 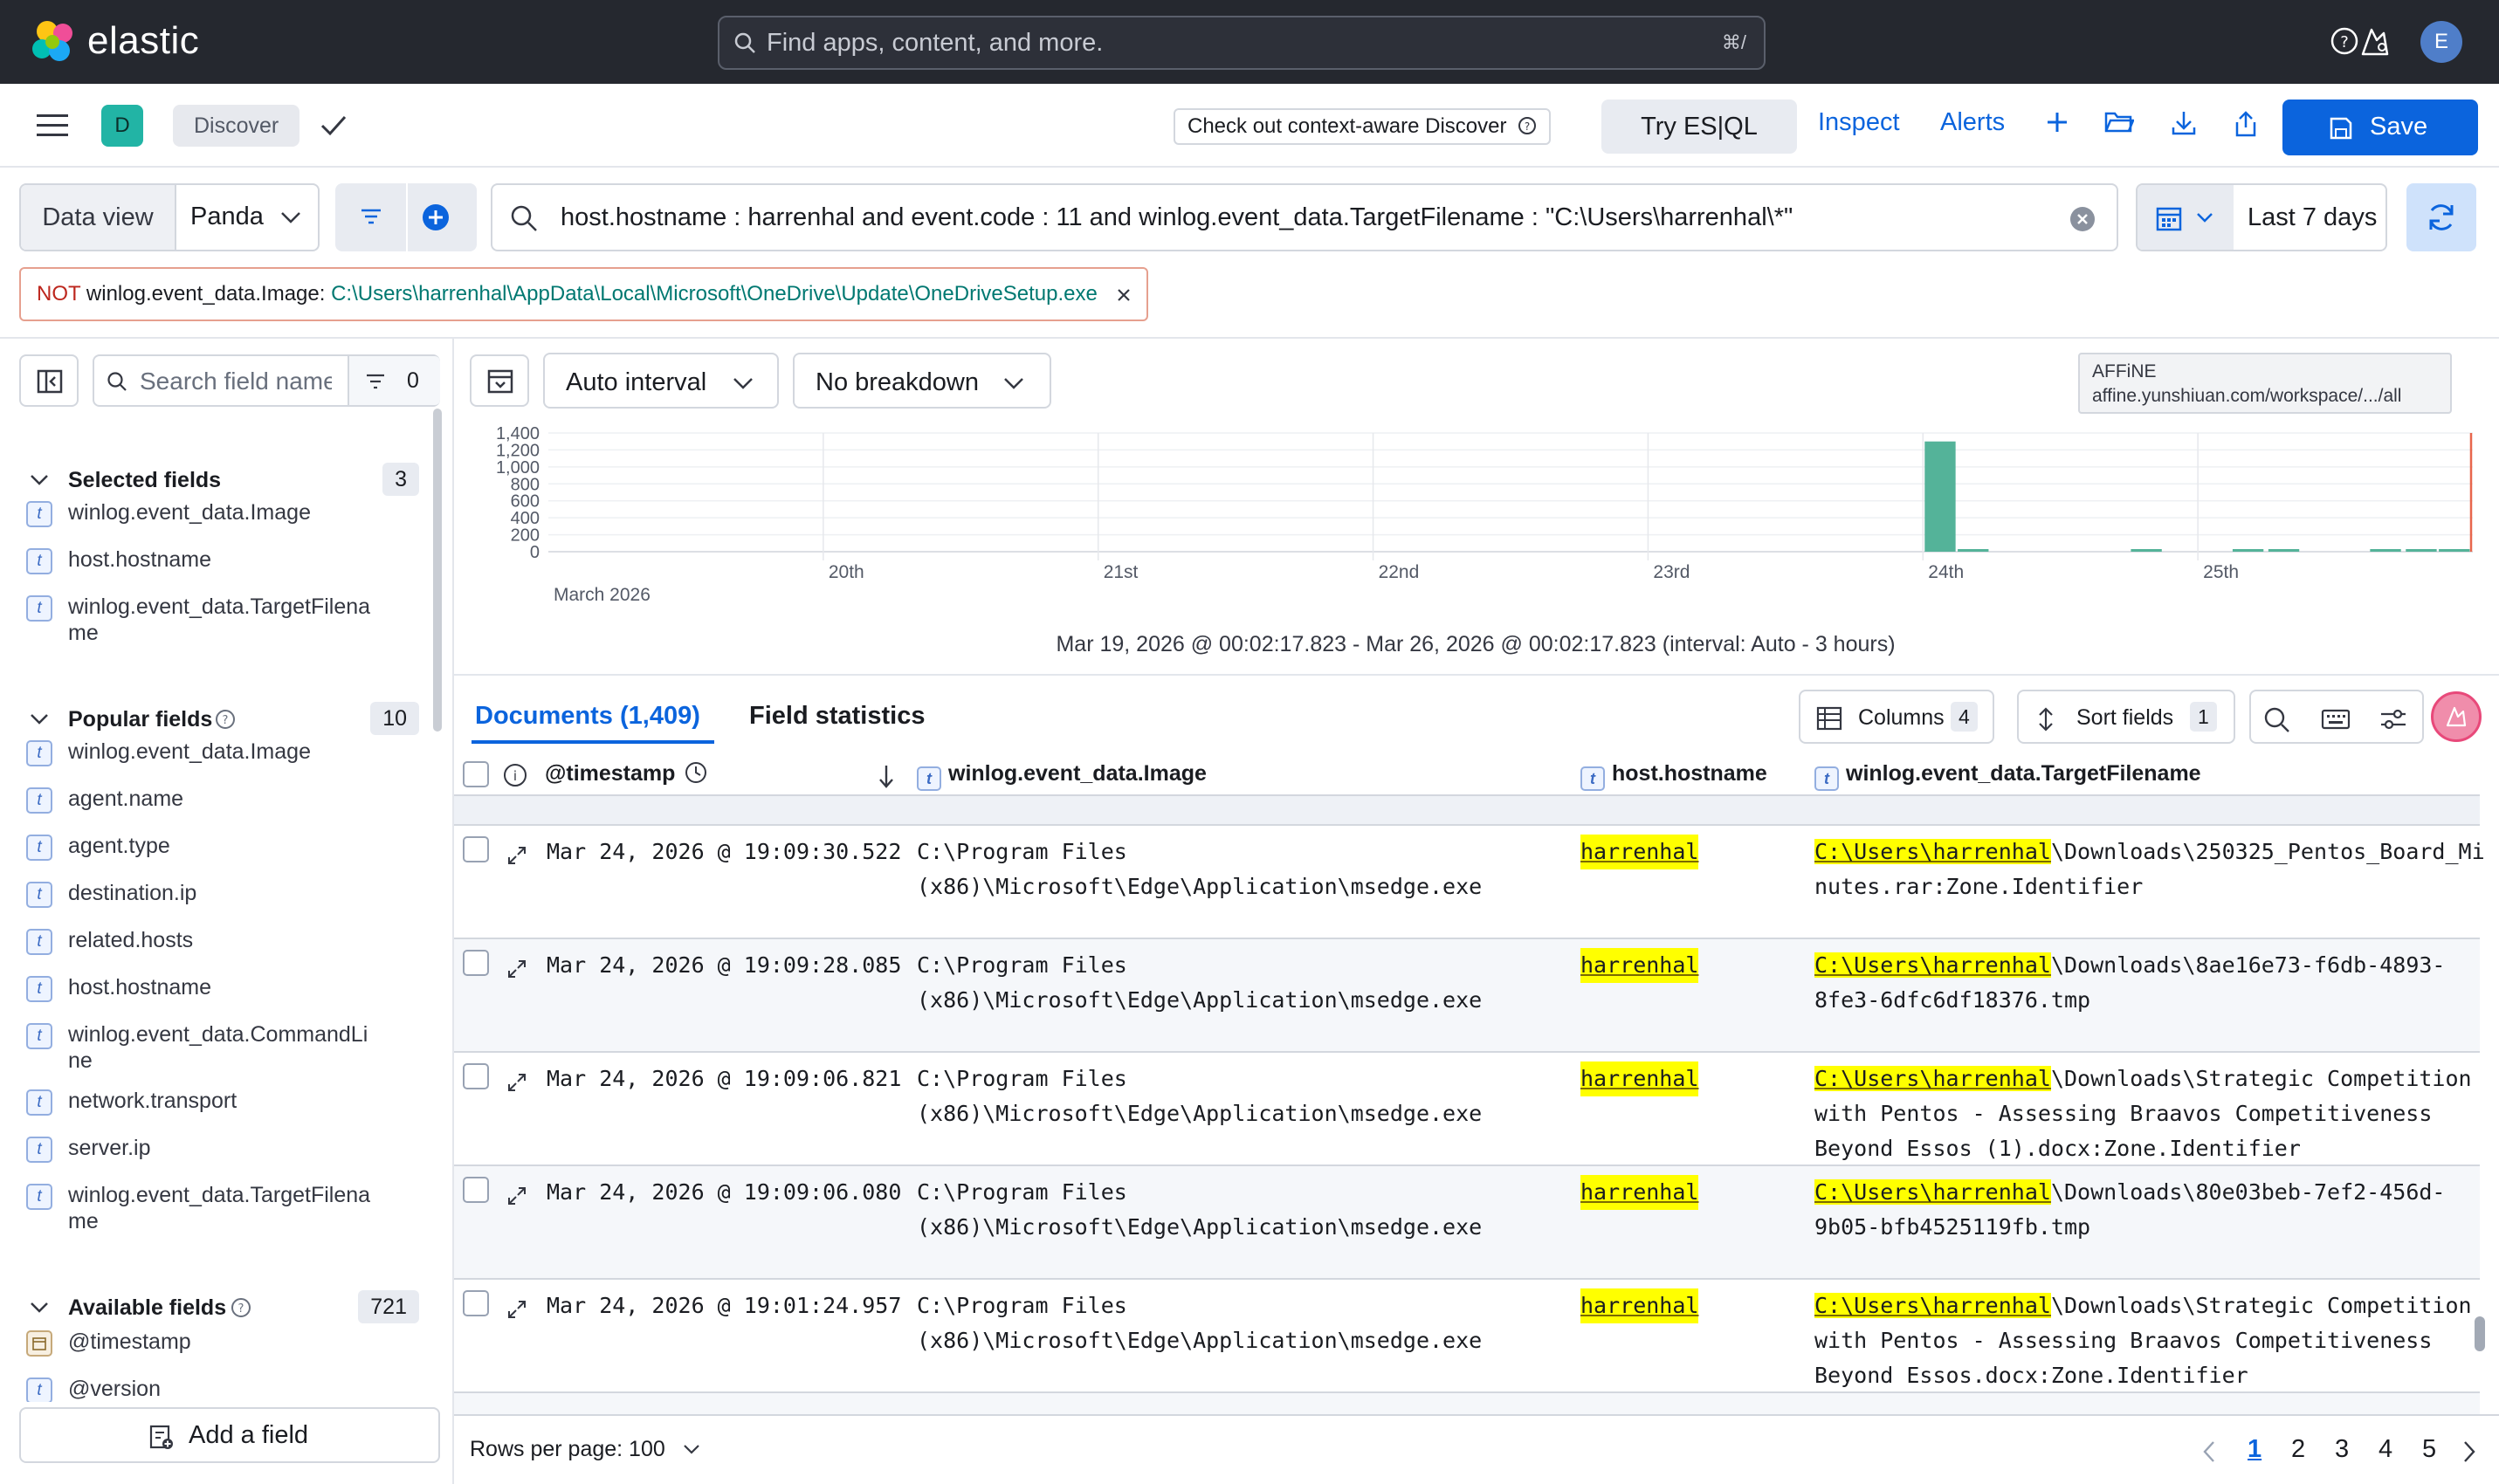 What do you see at coordinates (2254, 1449) in the screenshot?
I see `page-1: 1` at bounding box center [2254, 1449].